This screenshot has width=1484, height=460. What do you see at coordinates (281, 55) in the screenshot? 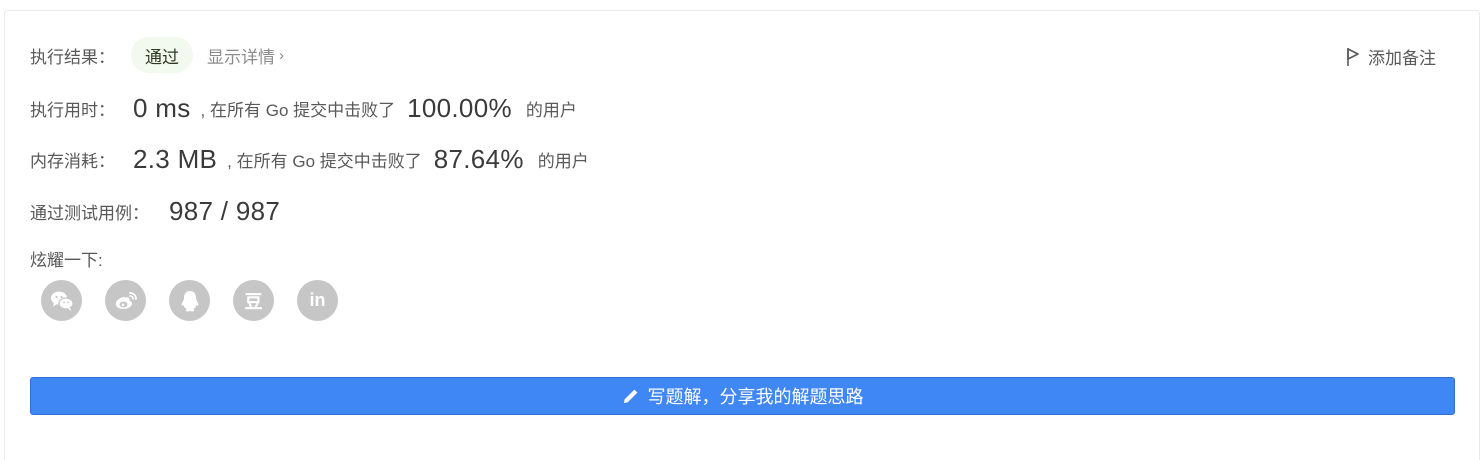
I see `chevron-right-icon: ›` at bounding box center [281, 55].